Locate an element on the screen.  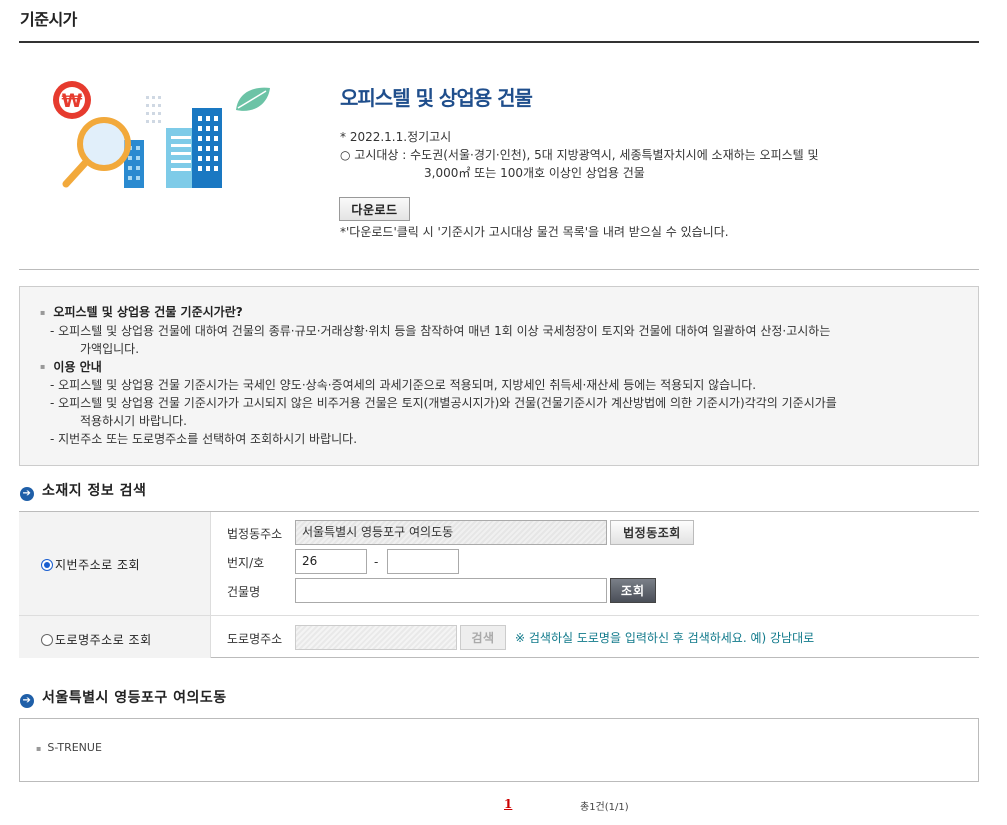
page-title: 기준시가 is located at coordinates (48, 19).